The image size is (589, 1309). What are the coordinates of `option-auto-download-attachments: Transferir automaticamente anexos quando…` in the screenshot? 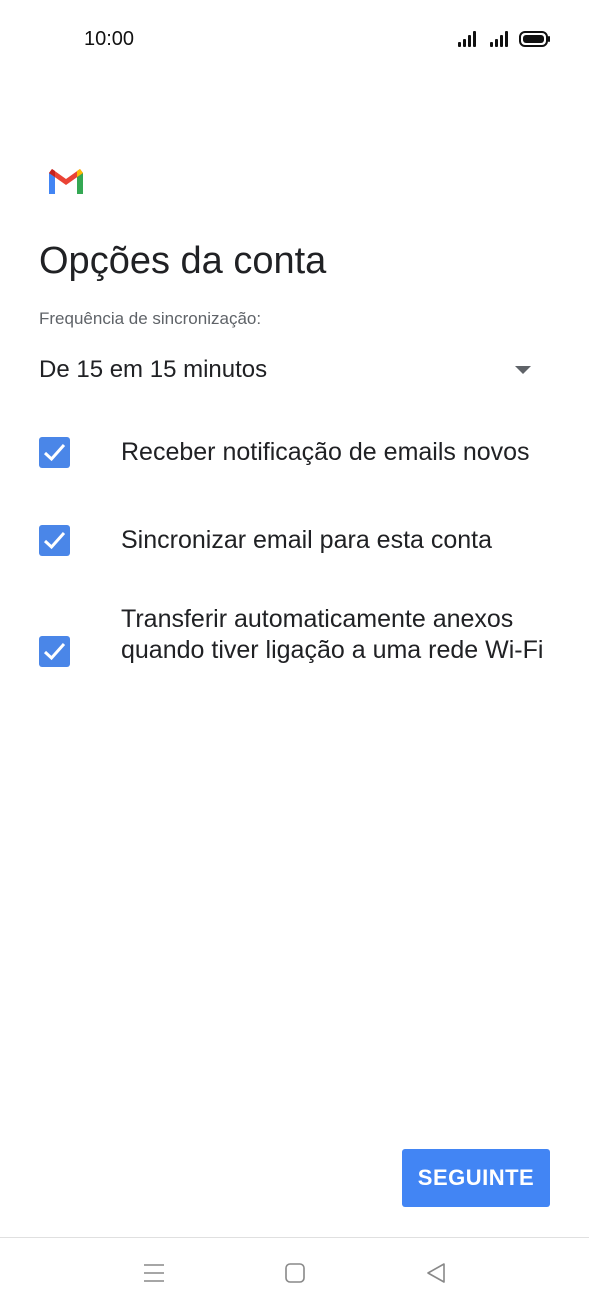 It's located at (299, 652).